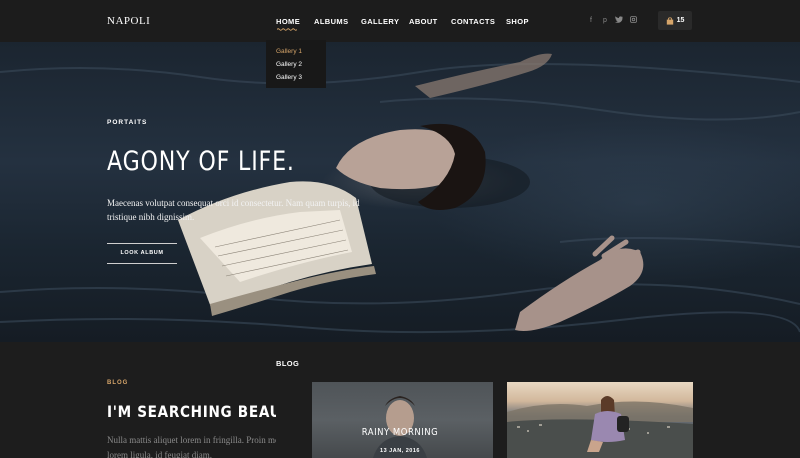 This screenshot has width=800, height=458. Describe the element at coordinates (669, 20) in the screenshot. I see `shopping-bag-icon` at that location.